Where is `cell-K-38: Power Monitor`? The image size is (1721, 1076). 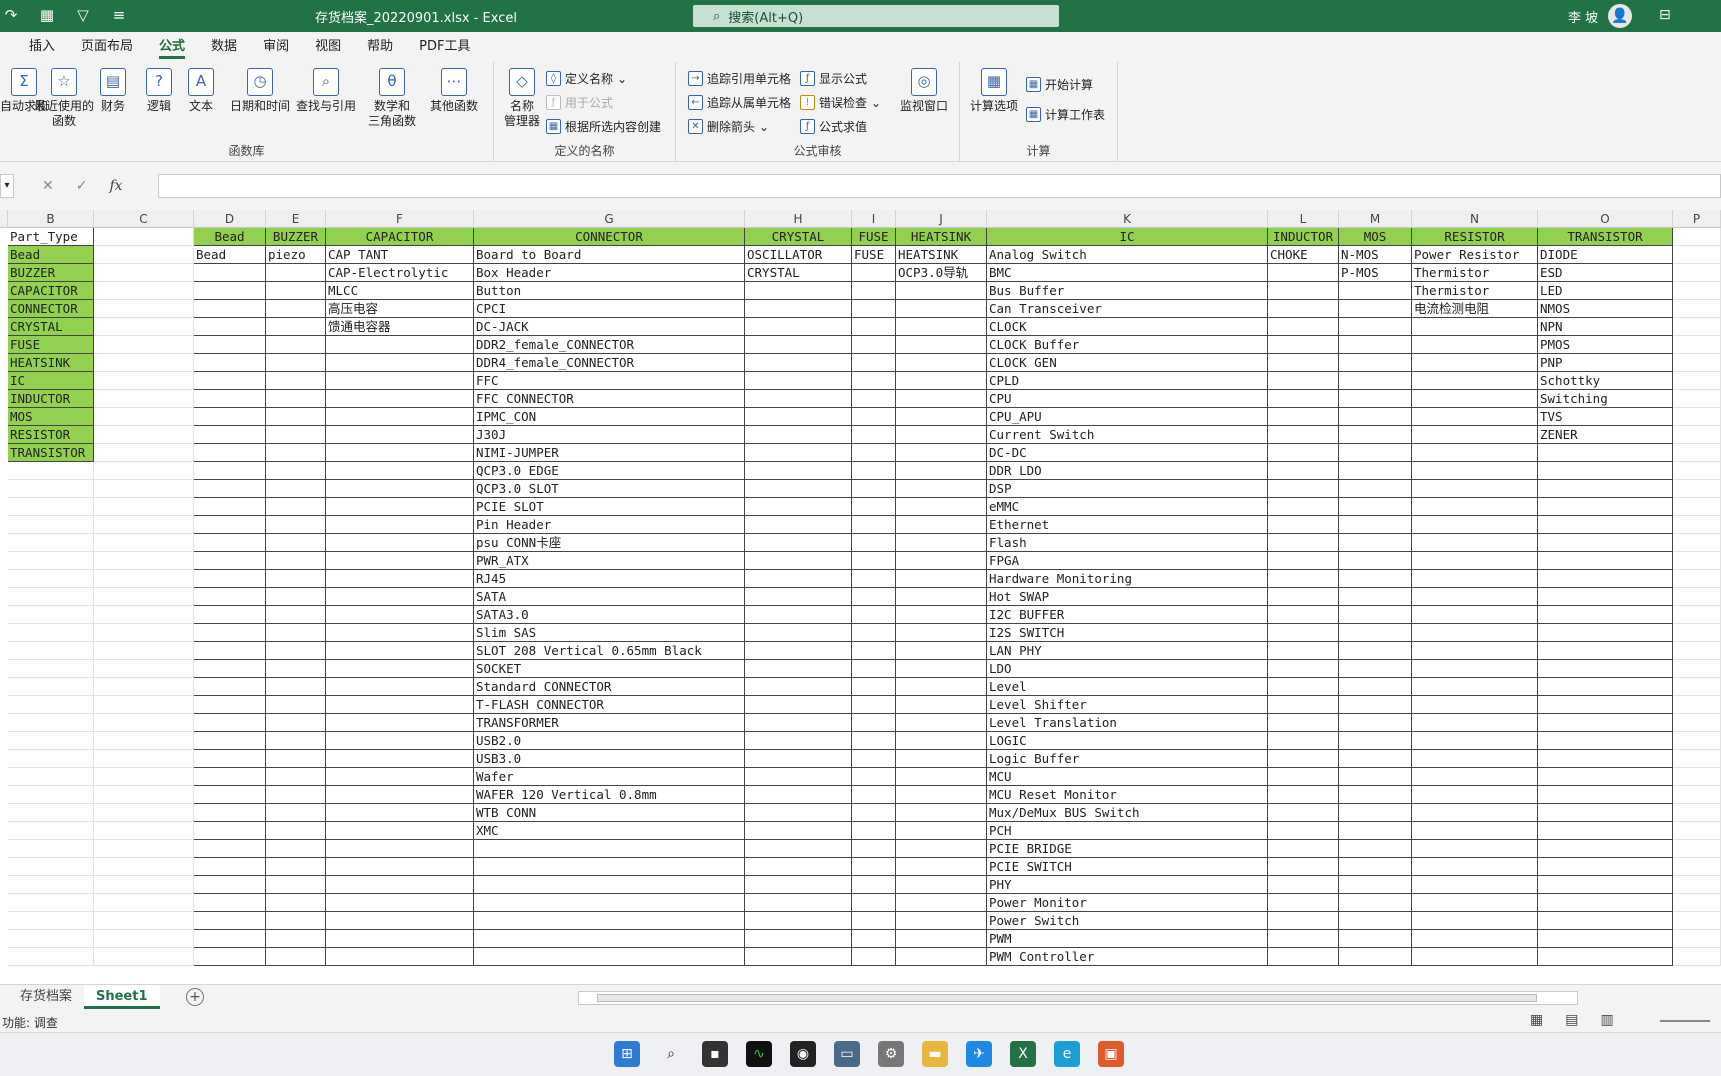 cell-K-38: Power Monitor is located at coordinates (1127, 903).